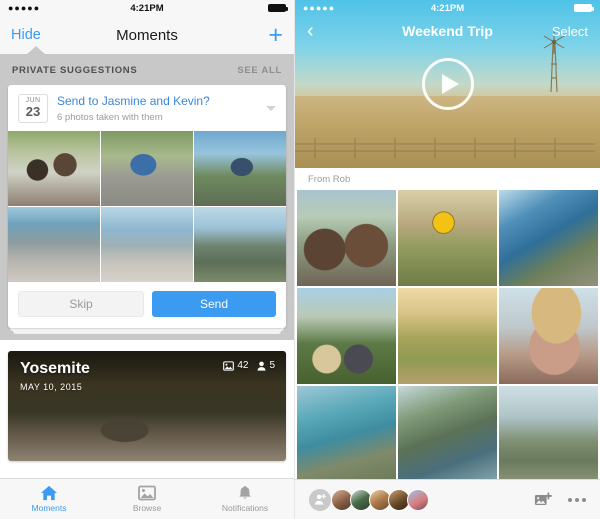 Image resolution: width=600 pixels, height=519 pixels. What do you see at coordinates (329, 179) in the screenshot?
I see `from-label: From Rob` at bounding box center [329, 179].